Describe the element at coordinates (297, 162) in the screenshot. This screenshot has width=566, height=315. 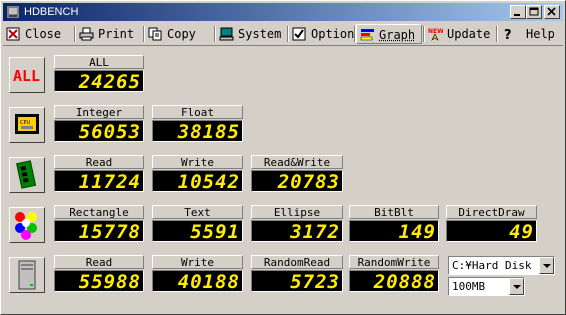
I see `memory-readwrite-label: Read&Write` at that location.